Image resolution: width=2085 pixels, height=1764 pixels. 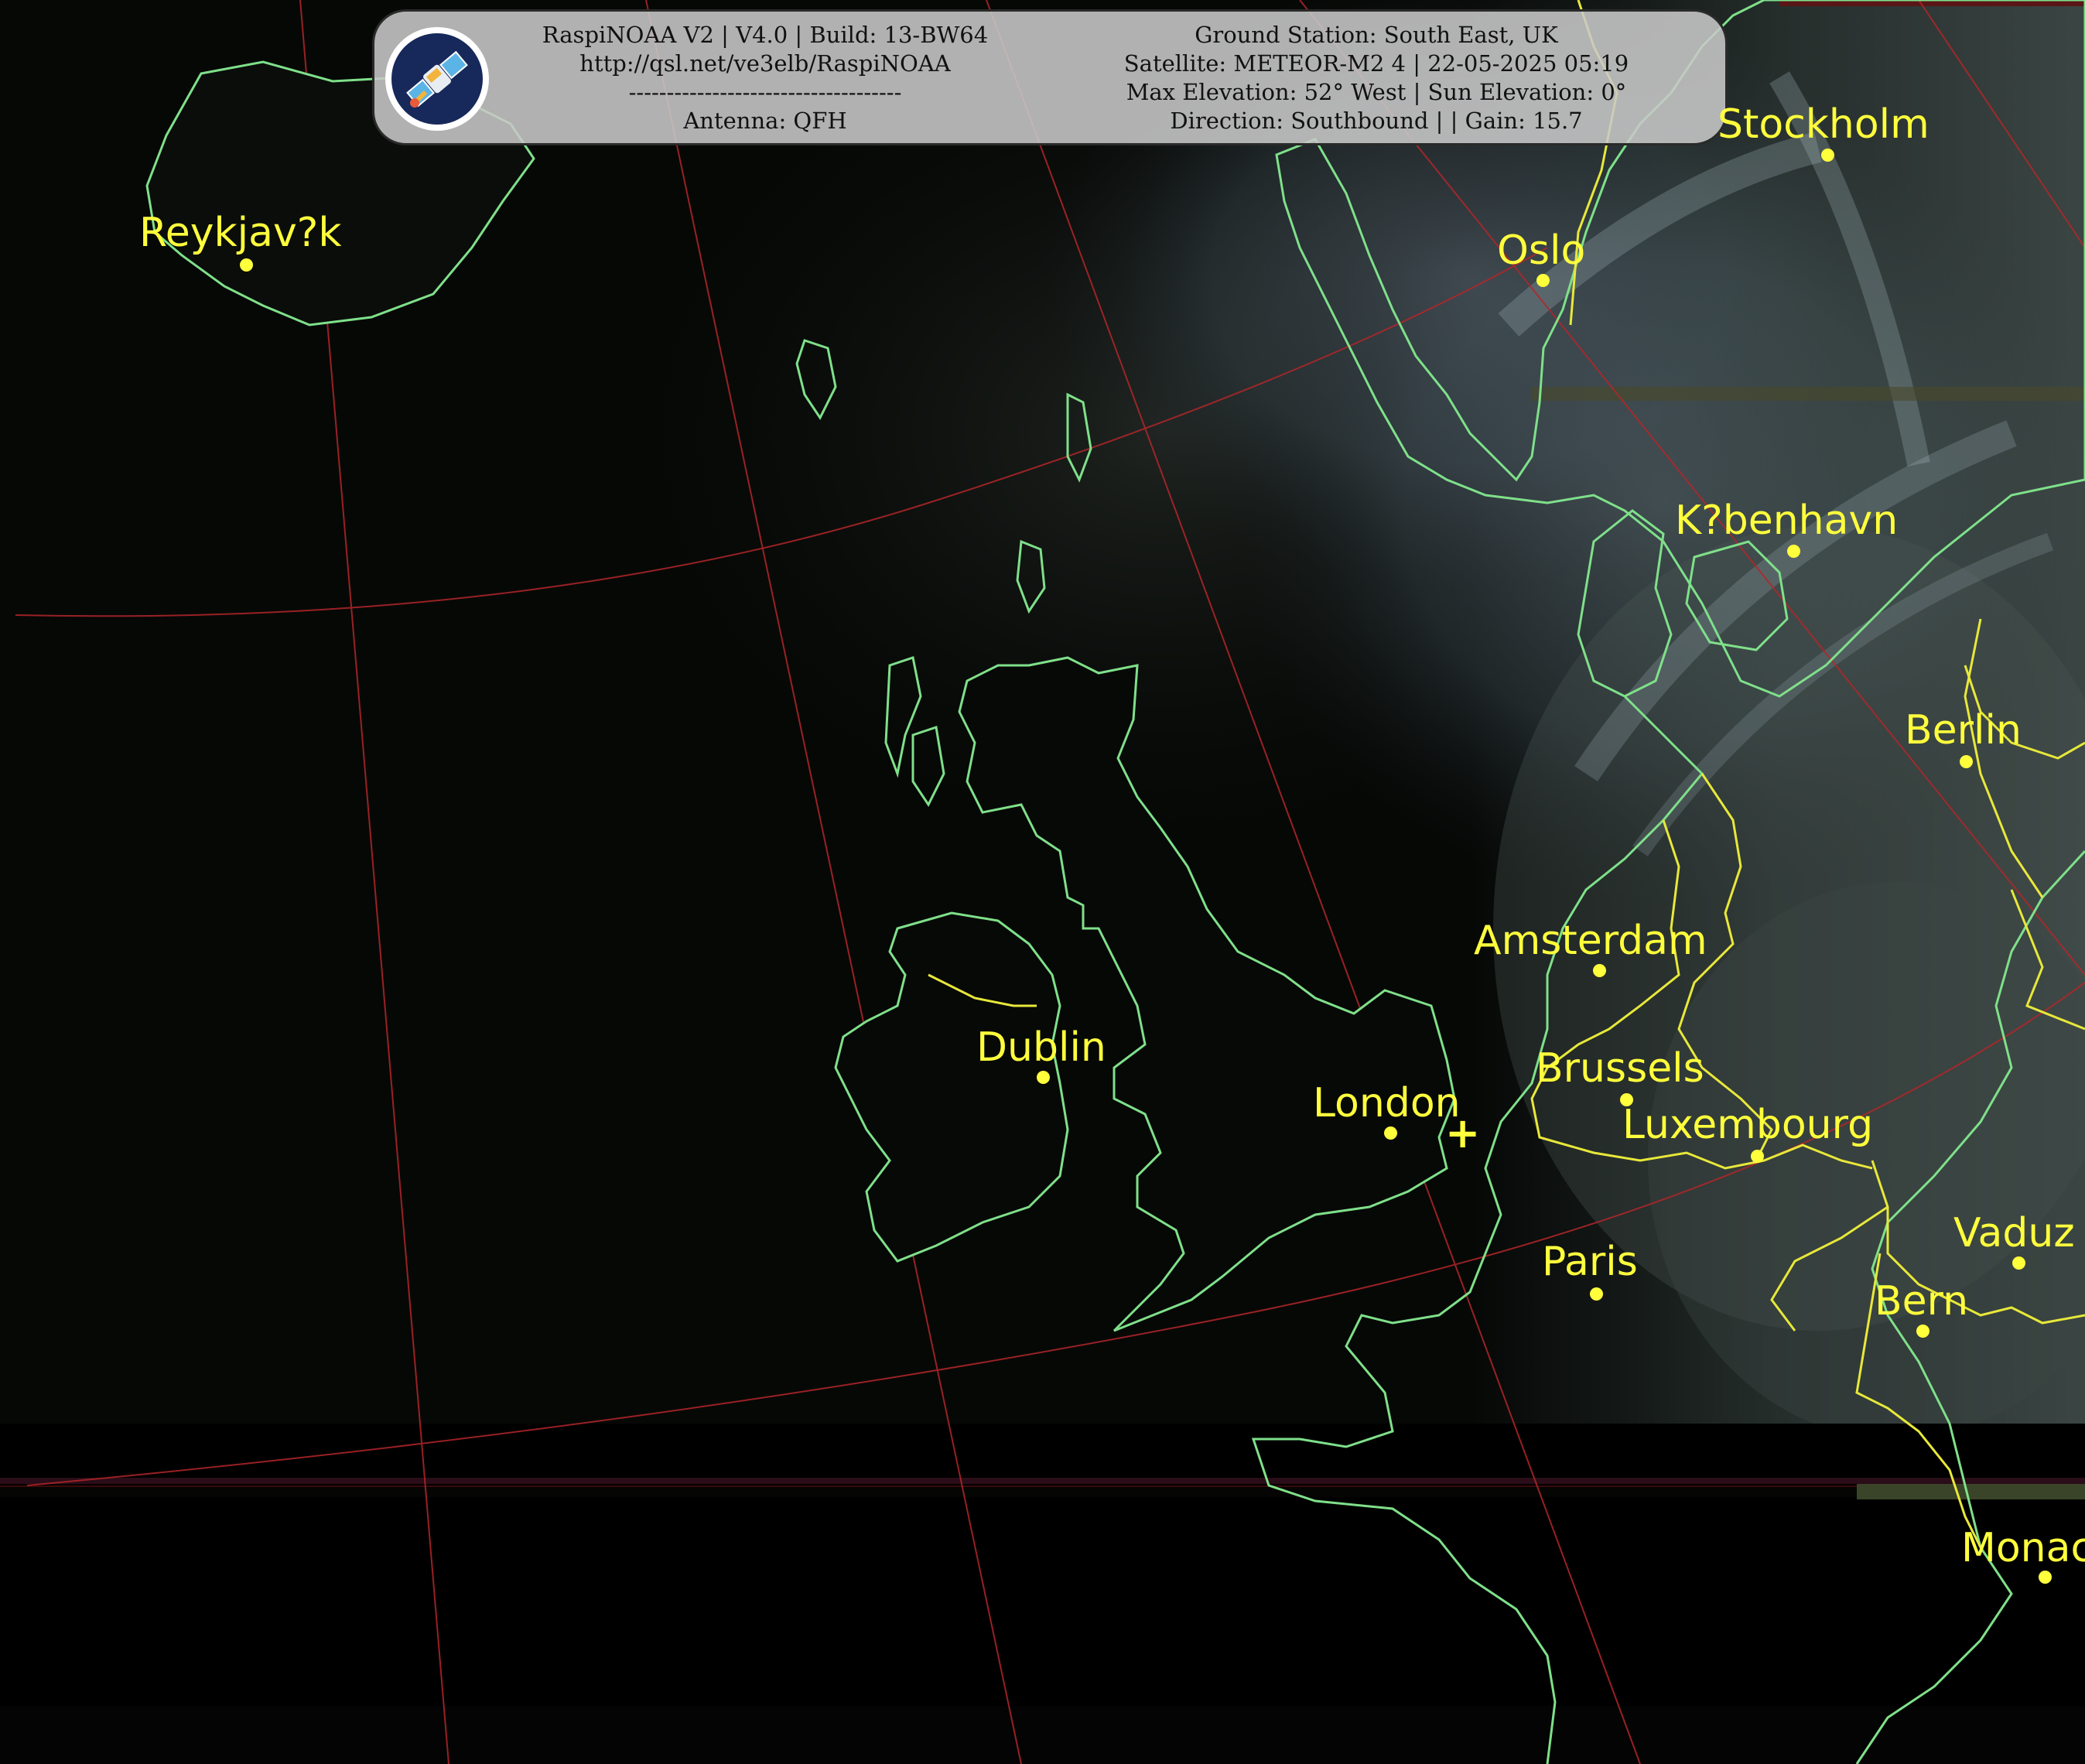 What do you see at coordinates (1787, 520) in the screenshot?
I see `city-label-kobenhavn: K?benhavn` at bounding box center [1787, 520].